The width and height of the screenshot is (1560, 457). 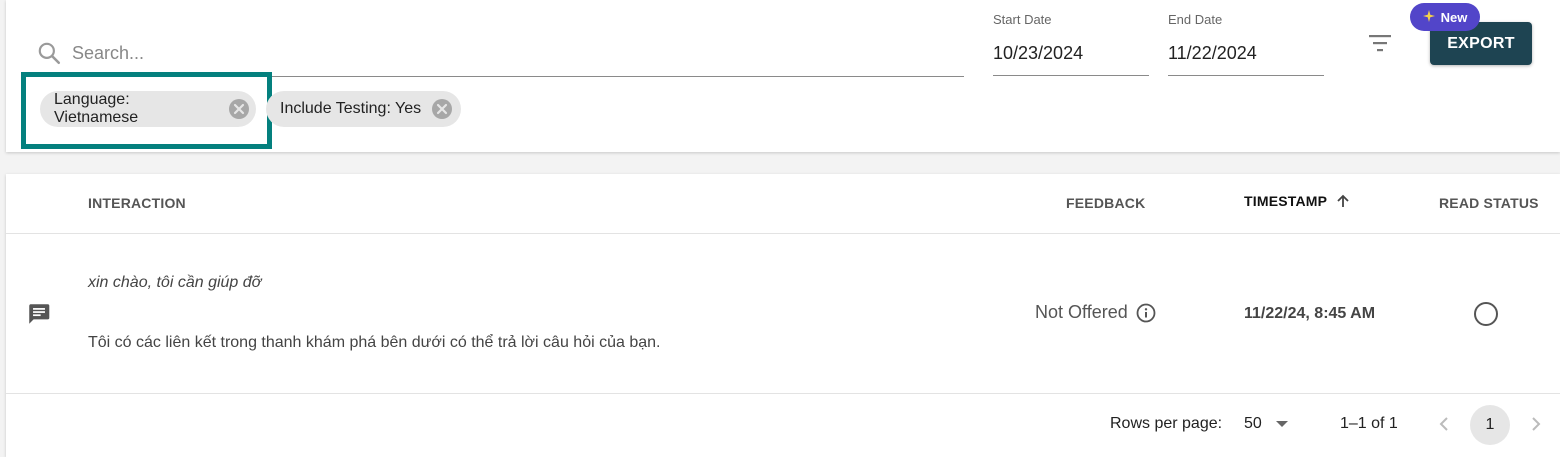 I want to click on start-date-field: Start Date 10/23/2024, so click(x=1071, y=45).